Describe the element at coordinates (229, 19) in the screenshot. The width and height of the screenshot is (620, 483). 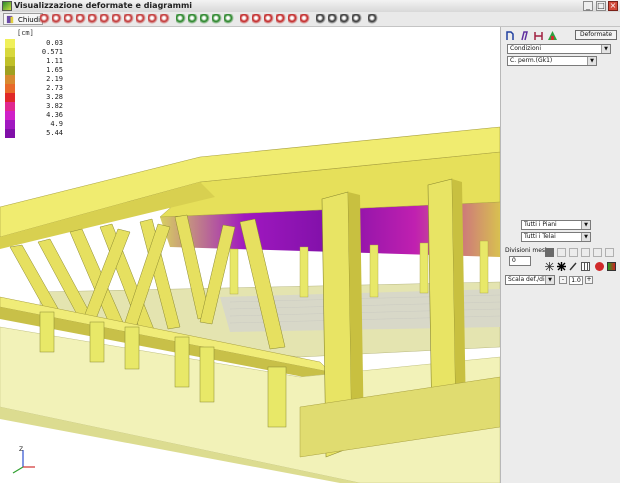
I see `zoom-window-icon` at that location.